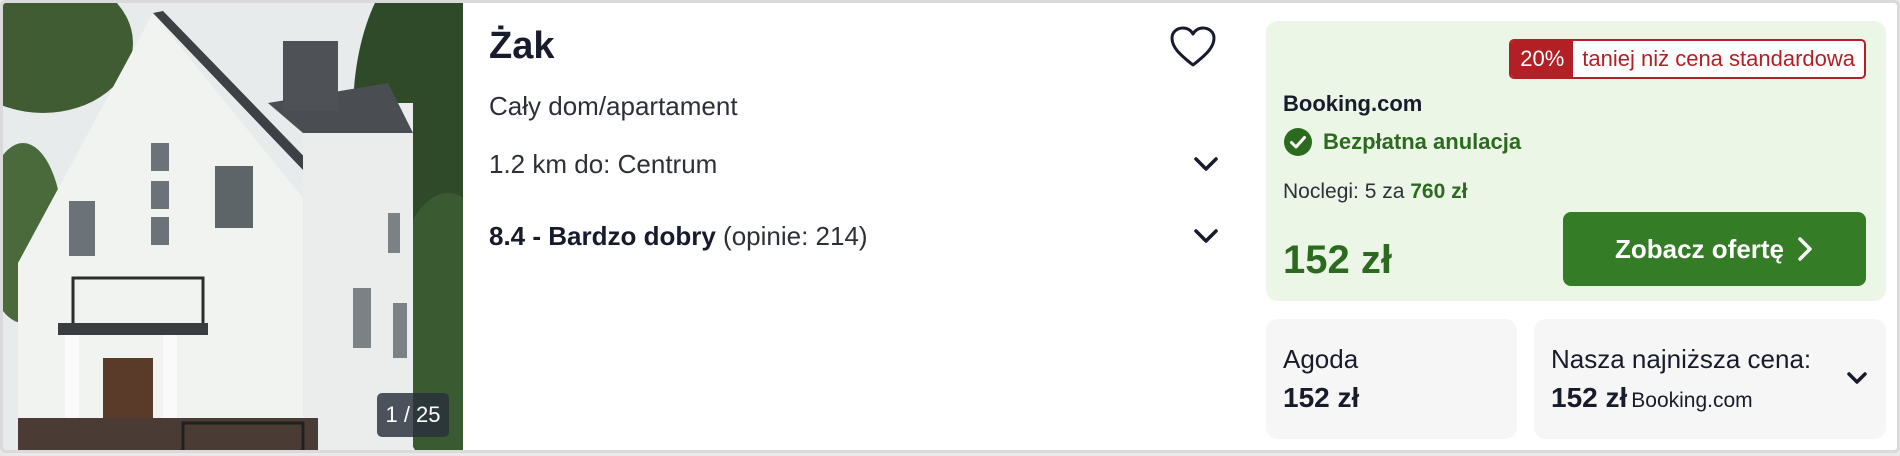 This screenshot has width=1900, height=456. What do you see at coordinates (1321, 397) in the screenshot?
I see `alt-price: 152 zł` at bounding box center [1321, 397].